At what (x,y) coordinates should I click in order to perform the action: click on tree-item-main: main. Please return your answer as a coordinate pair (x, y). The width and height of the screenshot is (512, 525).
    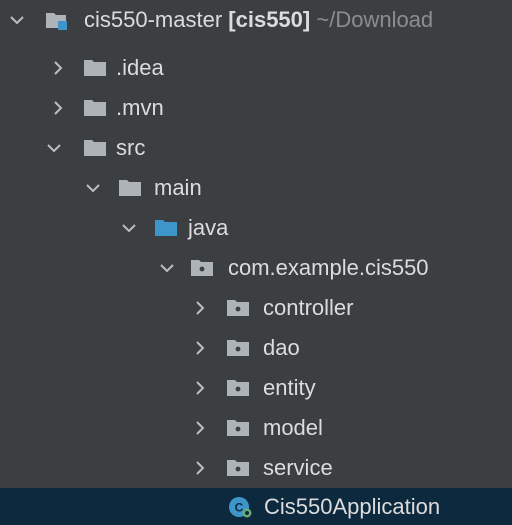
    Looking at the image, I should click on (256, 188).